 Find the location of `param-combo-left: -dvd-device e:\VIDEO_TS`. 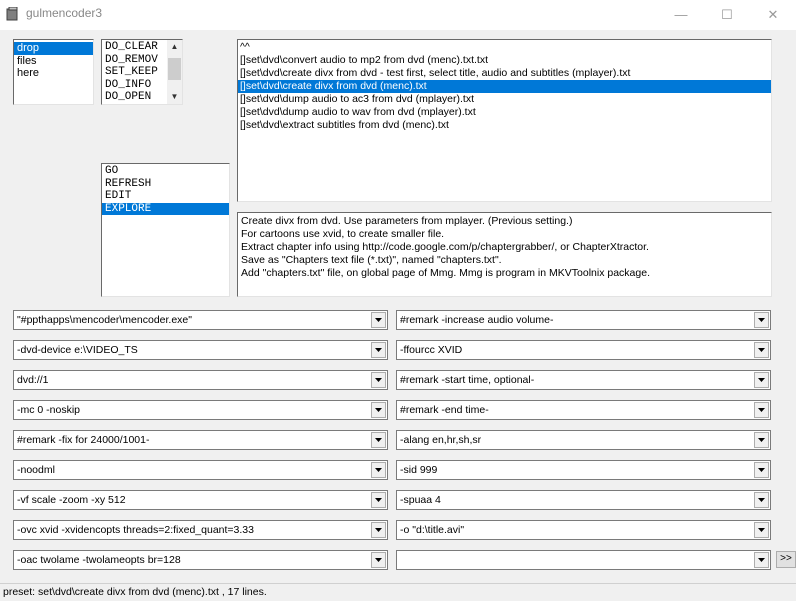

param-combo-left: -dvd-device e:\VIDEO_TS is located at coordinates (200, 350).